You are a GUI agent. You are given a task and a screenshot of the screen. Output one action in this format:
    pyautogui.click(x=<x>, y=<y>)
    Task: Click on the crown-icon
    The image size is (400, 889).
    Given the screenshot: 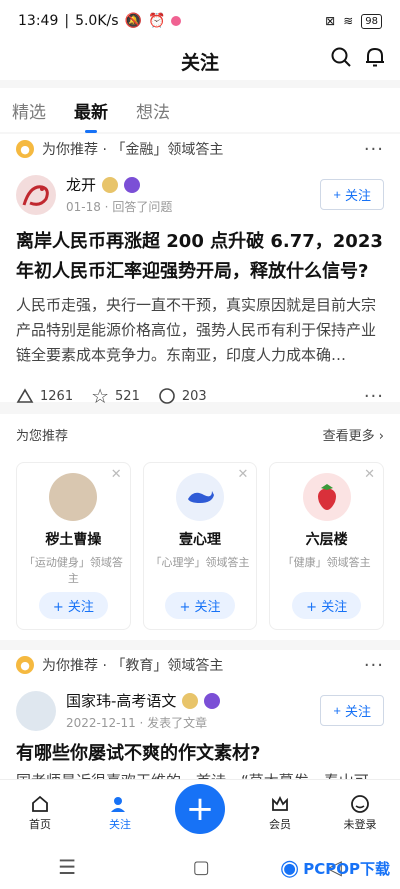 What is the action you would take?
    pyautogui.click(x=280, y=803)
    